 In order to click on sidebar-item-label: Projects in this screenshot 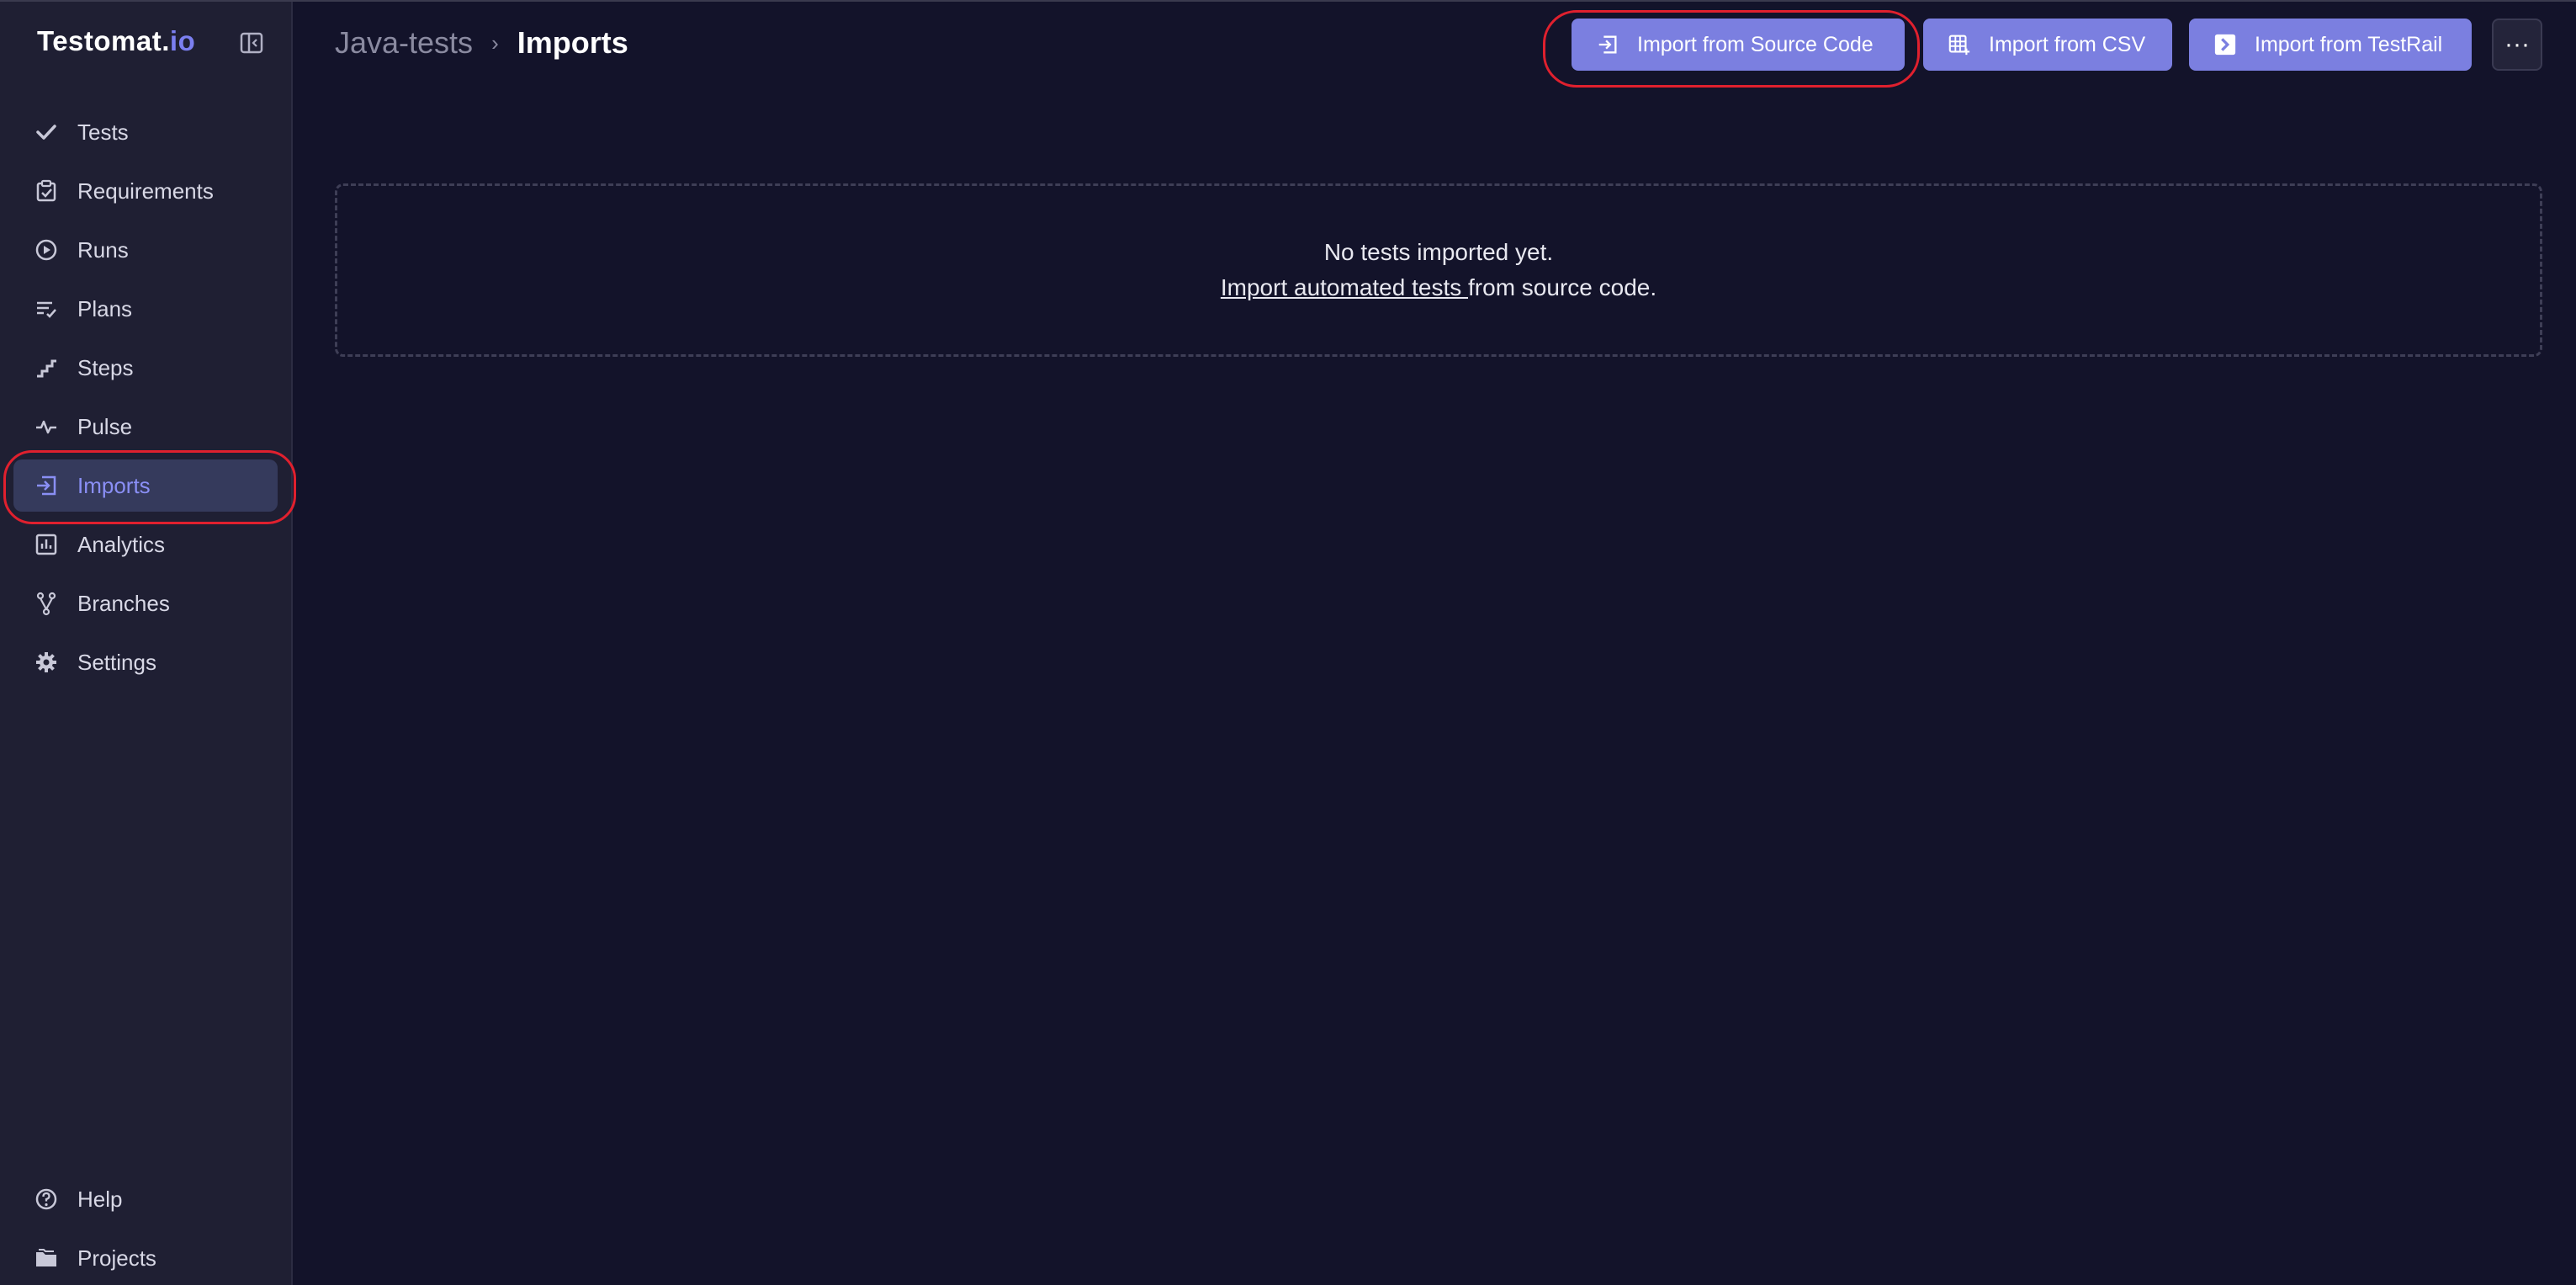, I will do `click(116, 1258)`.